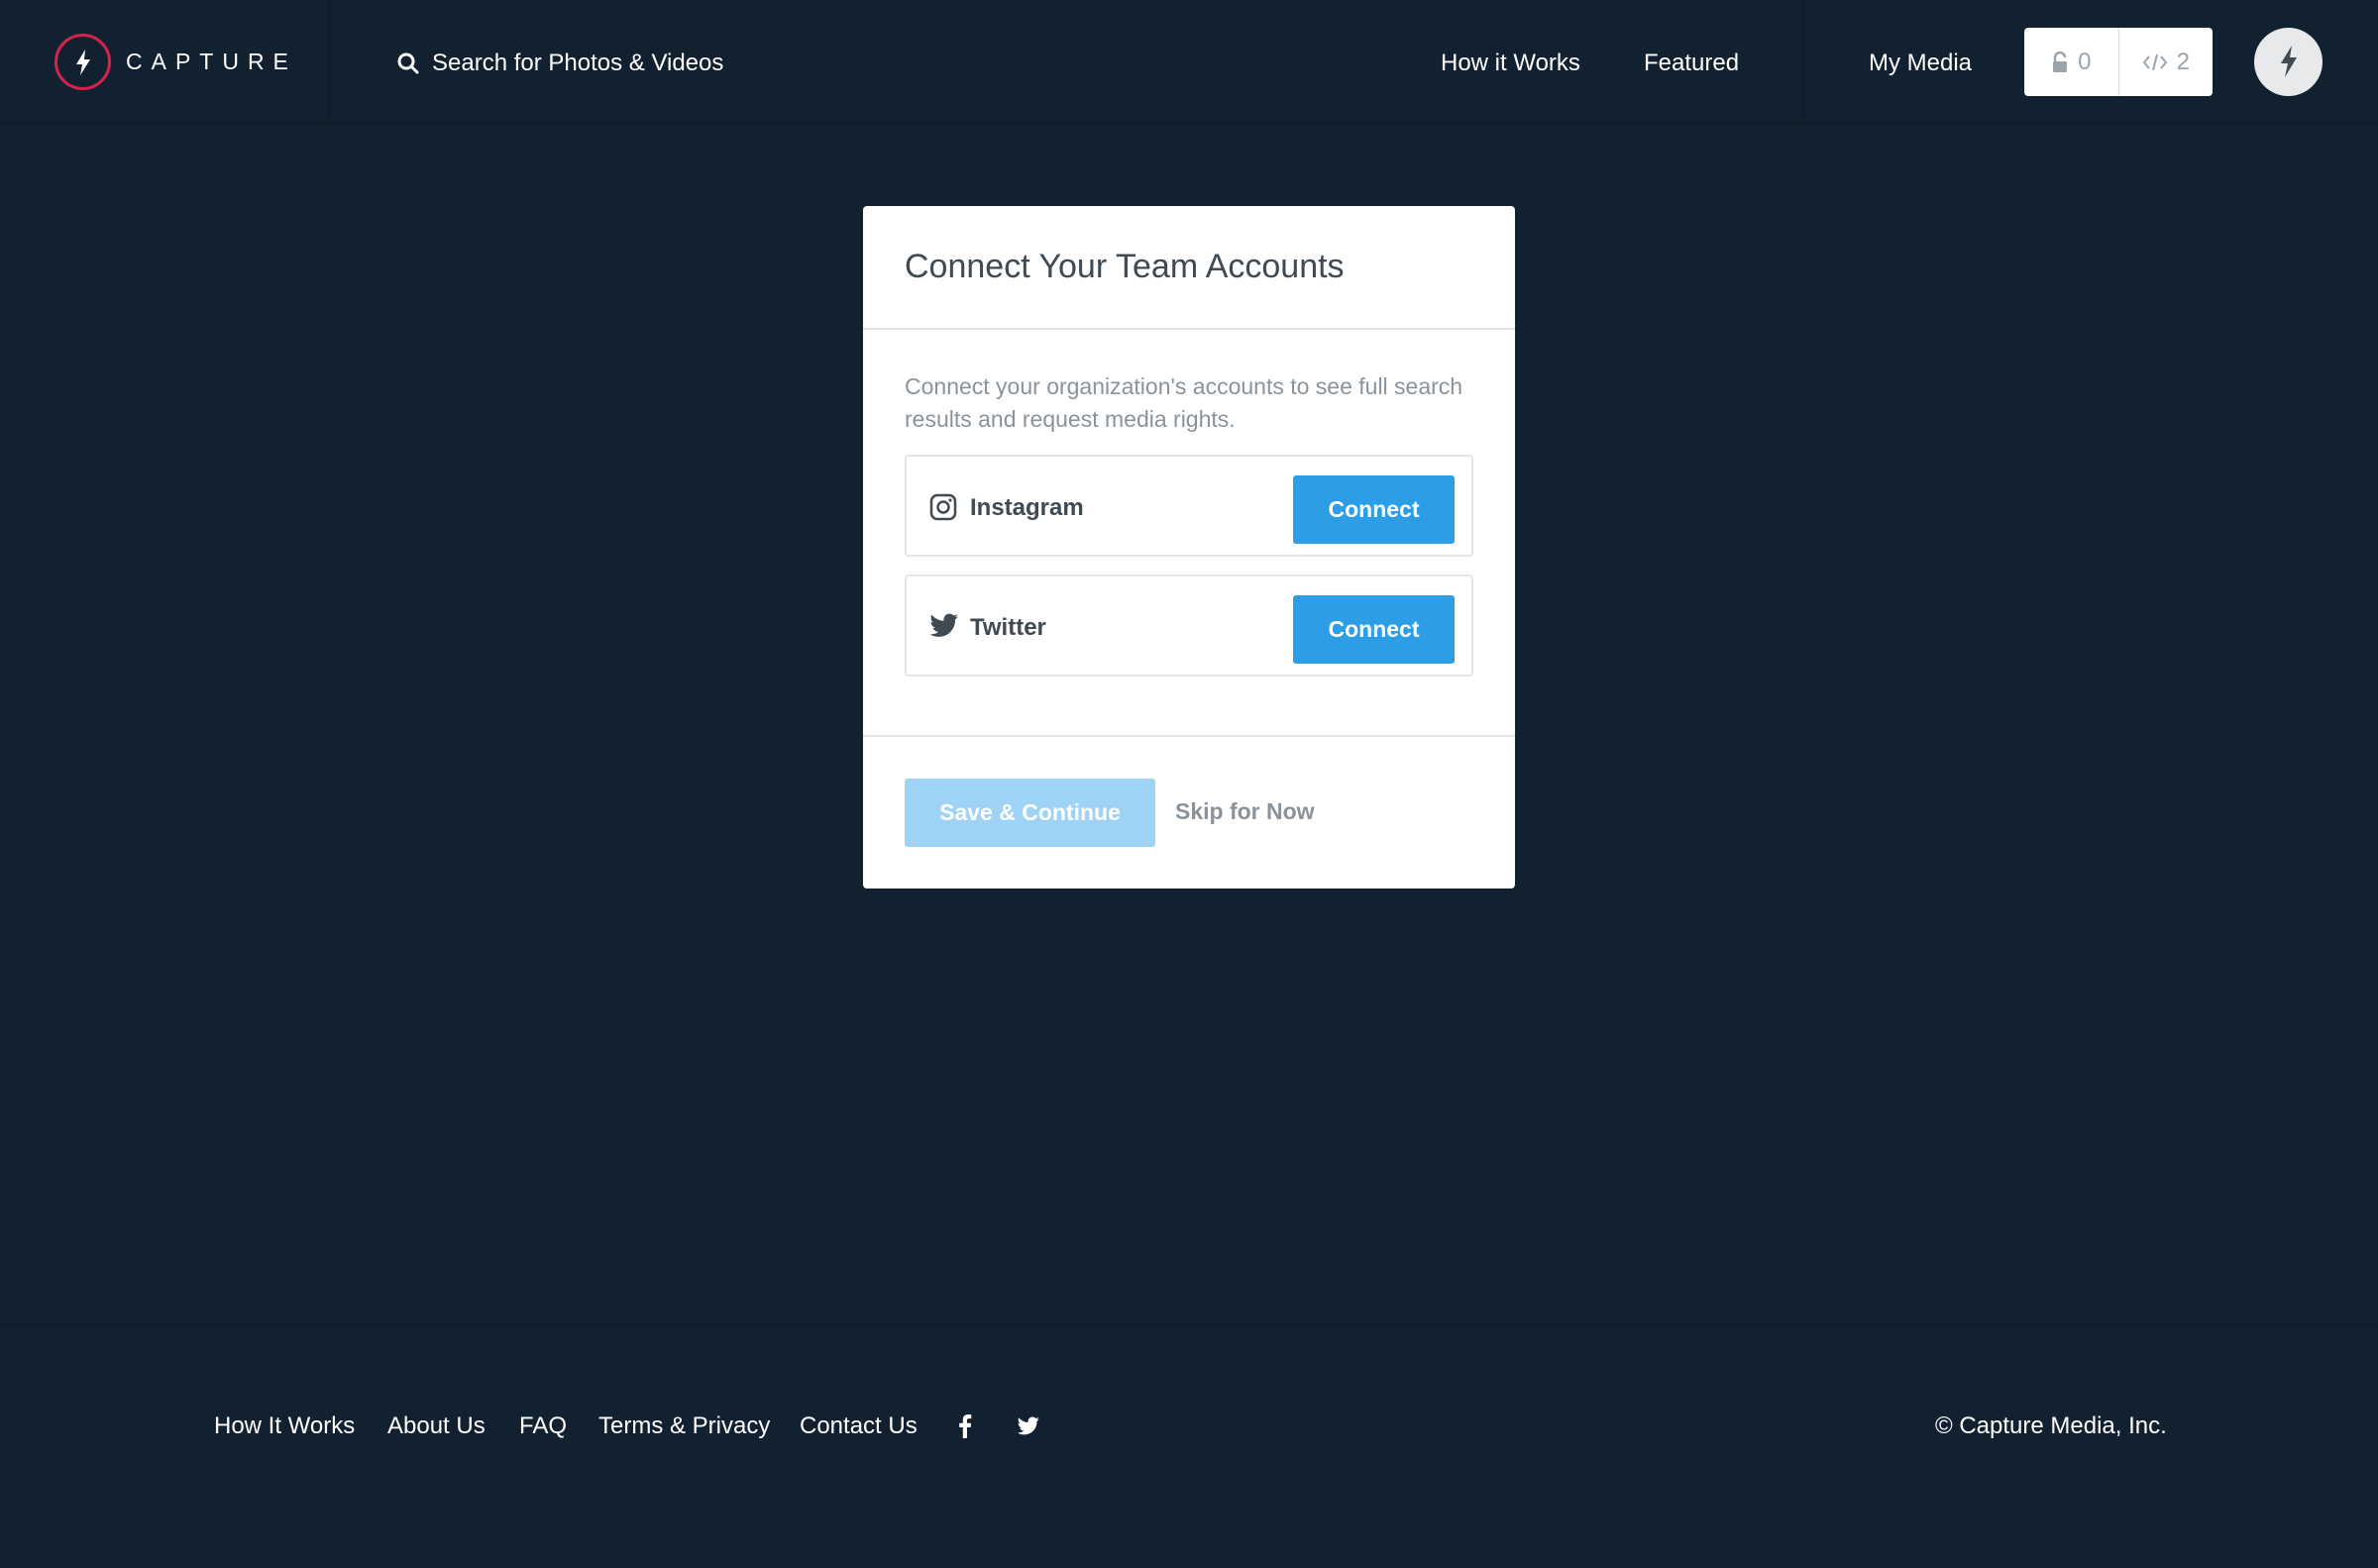  I want to click on connect-instagram-button: Connect, so click(1374, 510).